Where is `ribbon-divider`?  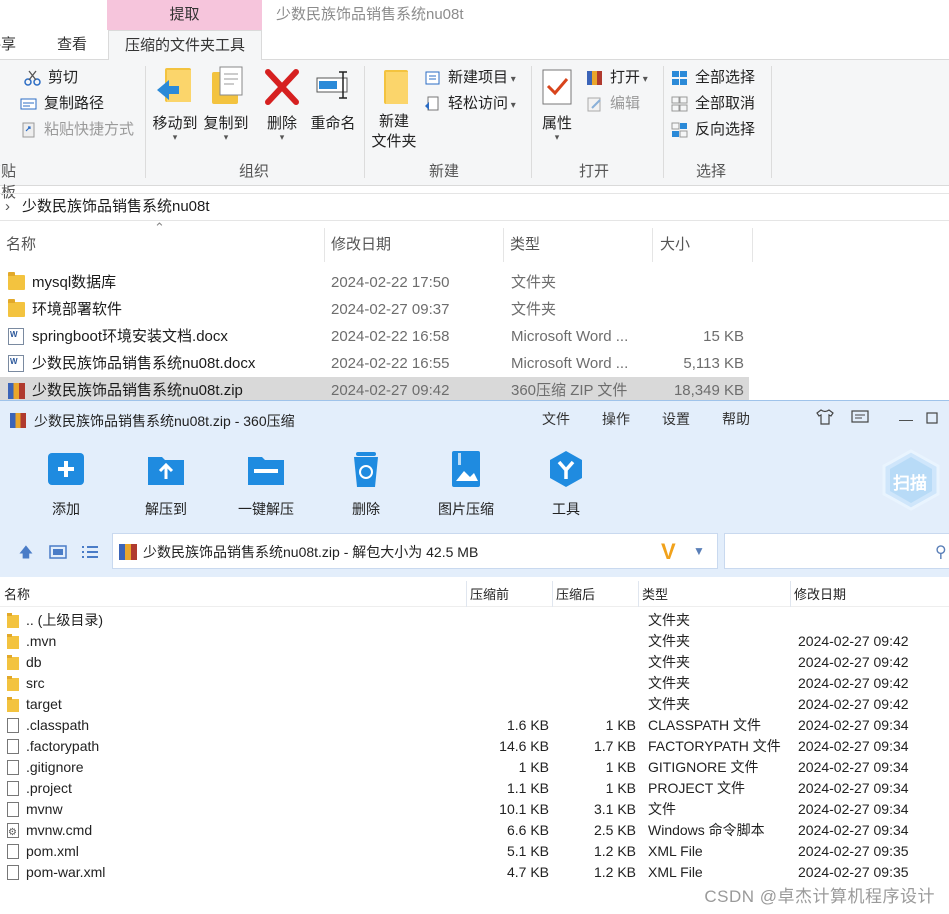
ribbon-divider is located at coordinates (145, 122).